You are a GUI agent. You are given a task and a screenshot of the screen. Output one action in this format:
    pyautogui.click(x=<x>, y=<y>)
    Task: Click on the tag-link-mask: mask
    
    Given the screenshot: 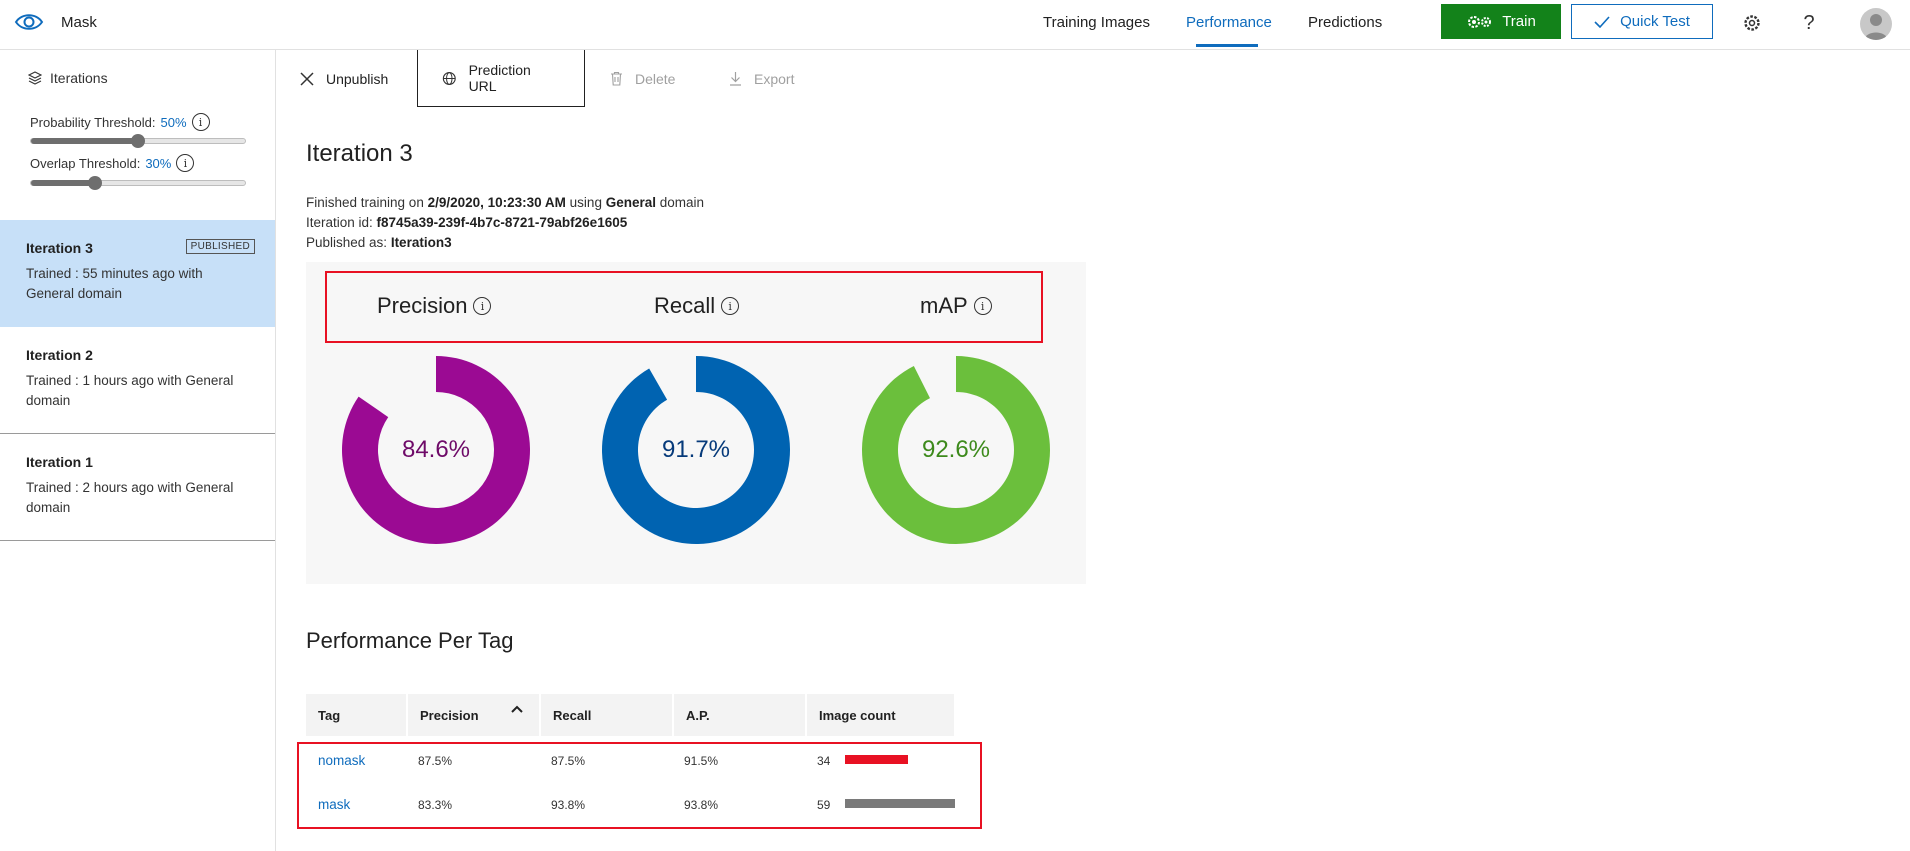 What is the action you would take?
    pyautogui.click(x=334, y=804)
    